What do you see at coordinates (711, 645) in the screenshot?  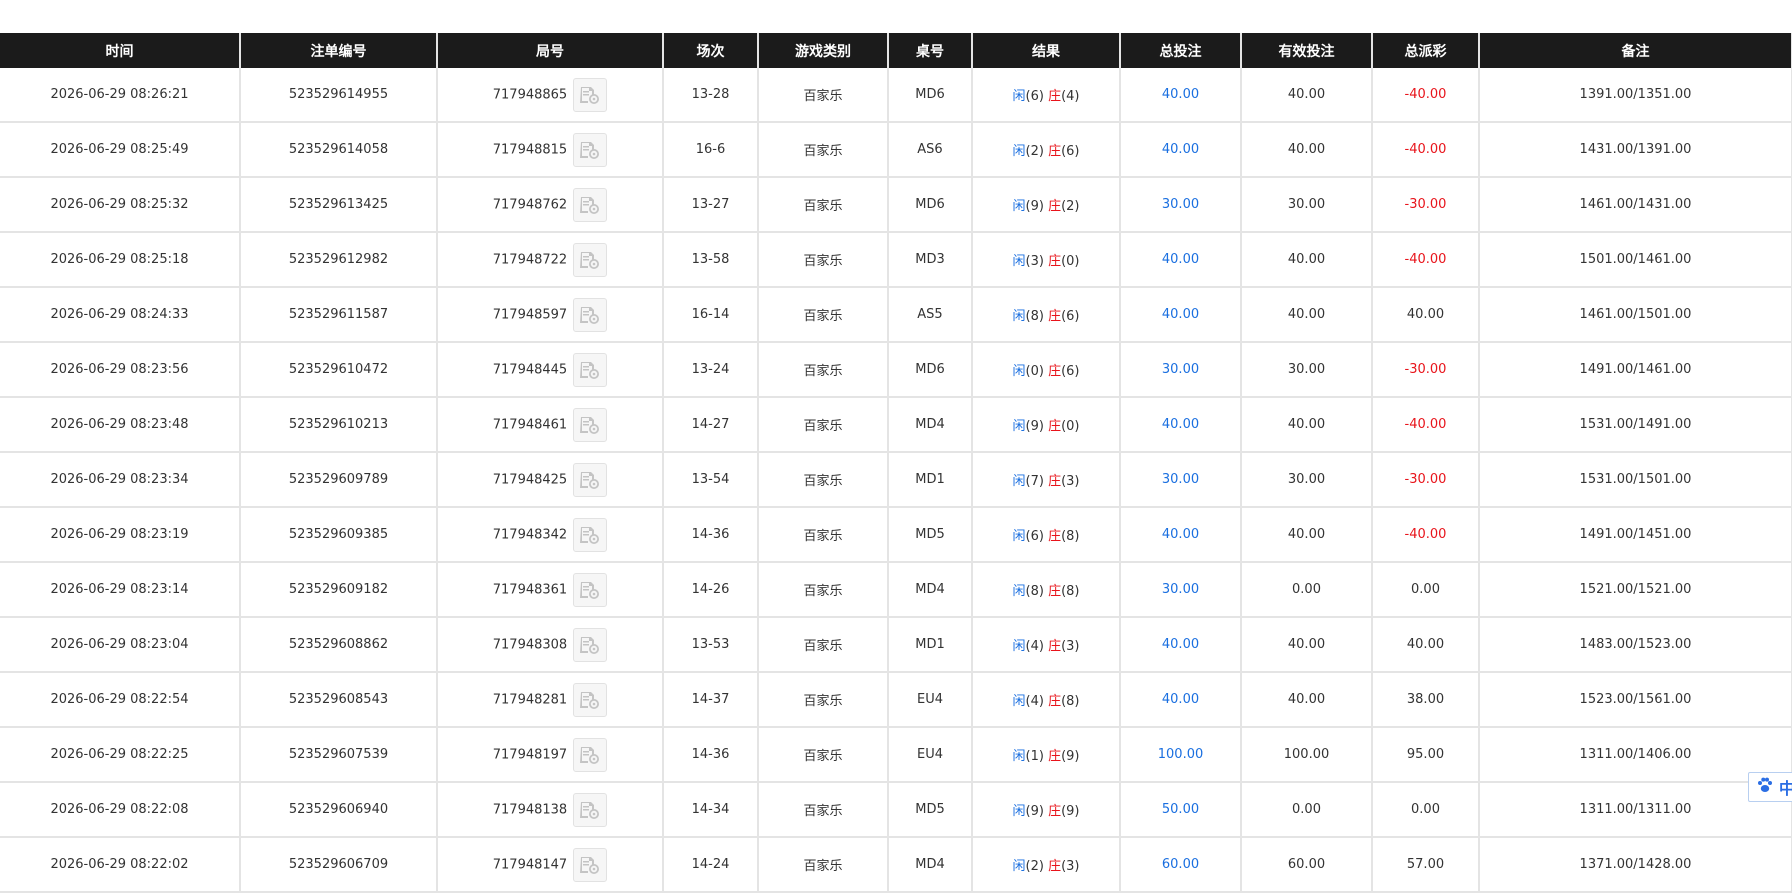 I see `cell-session: 13-53` at bounding box center [711, 645].